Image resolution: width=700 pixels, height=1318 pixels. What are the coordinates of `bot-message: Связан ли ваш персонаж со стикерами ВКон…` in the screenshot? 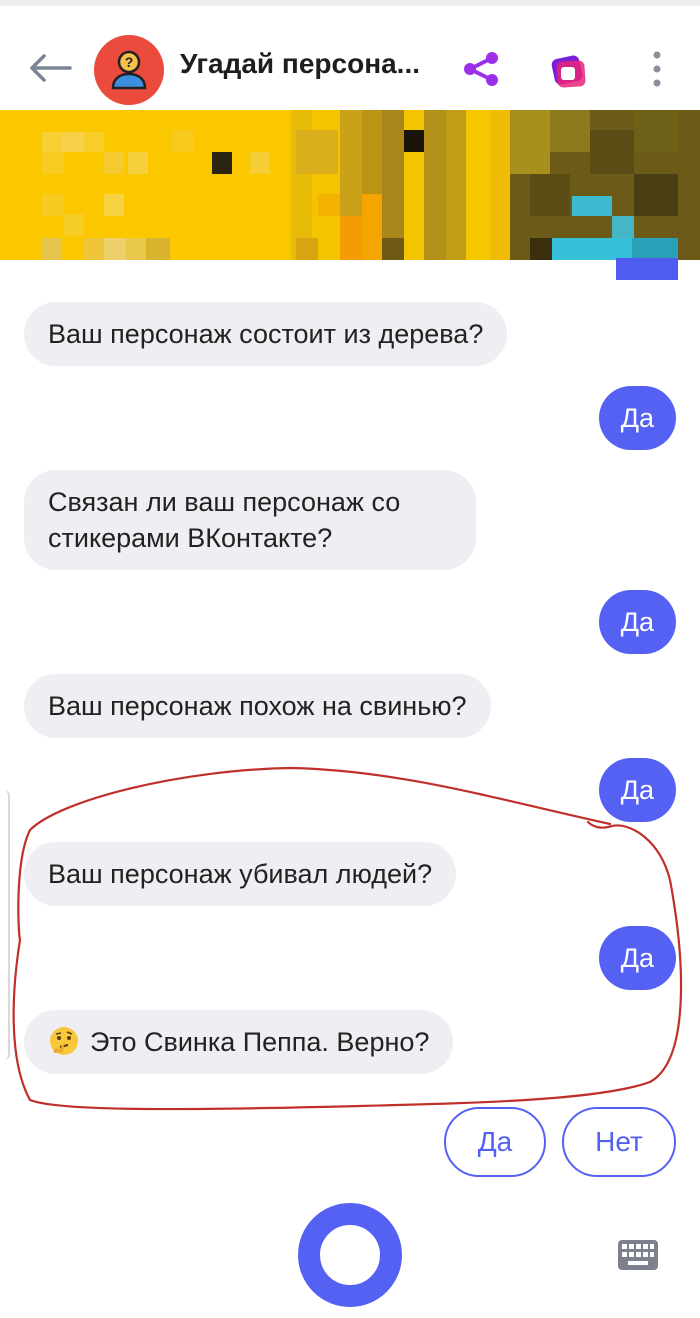 It's located at (250, 520).